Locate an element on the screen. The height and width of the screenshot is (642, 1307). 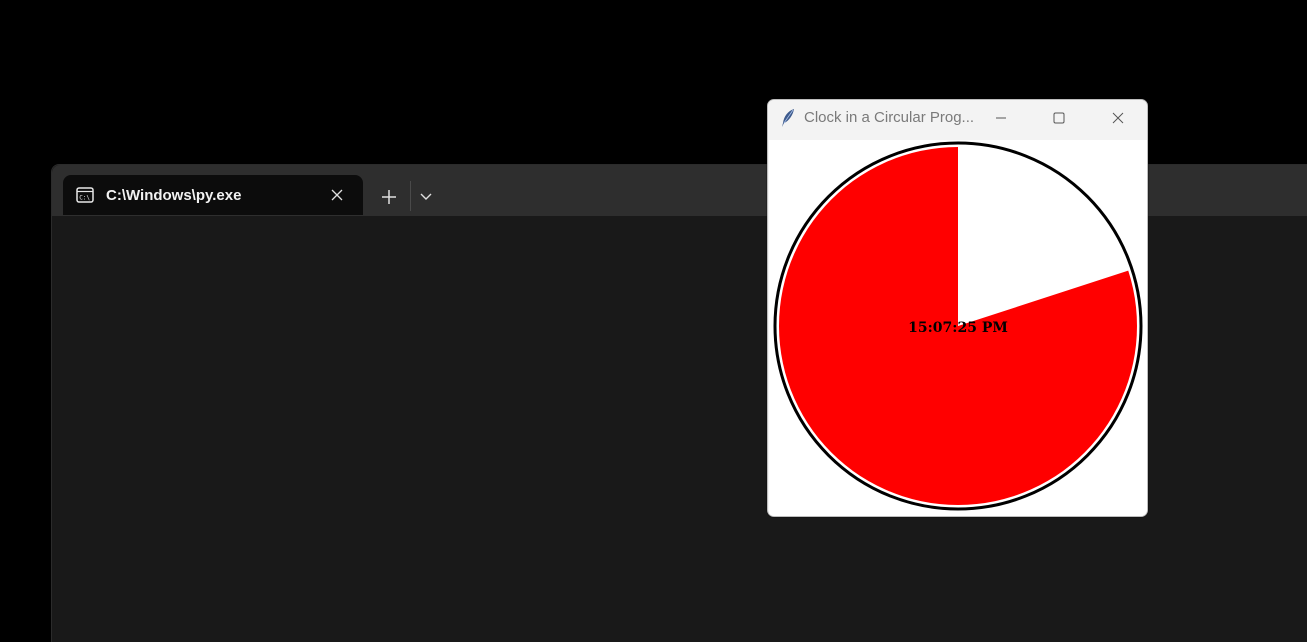
clock-time: 15:07:25 PM is located at coordinates (958, 328).